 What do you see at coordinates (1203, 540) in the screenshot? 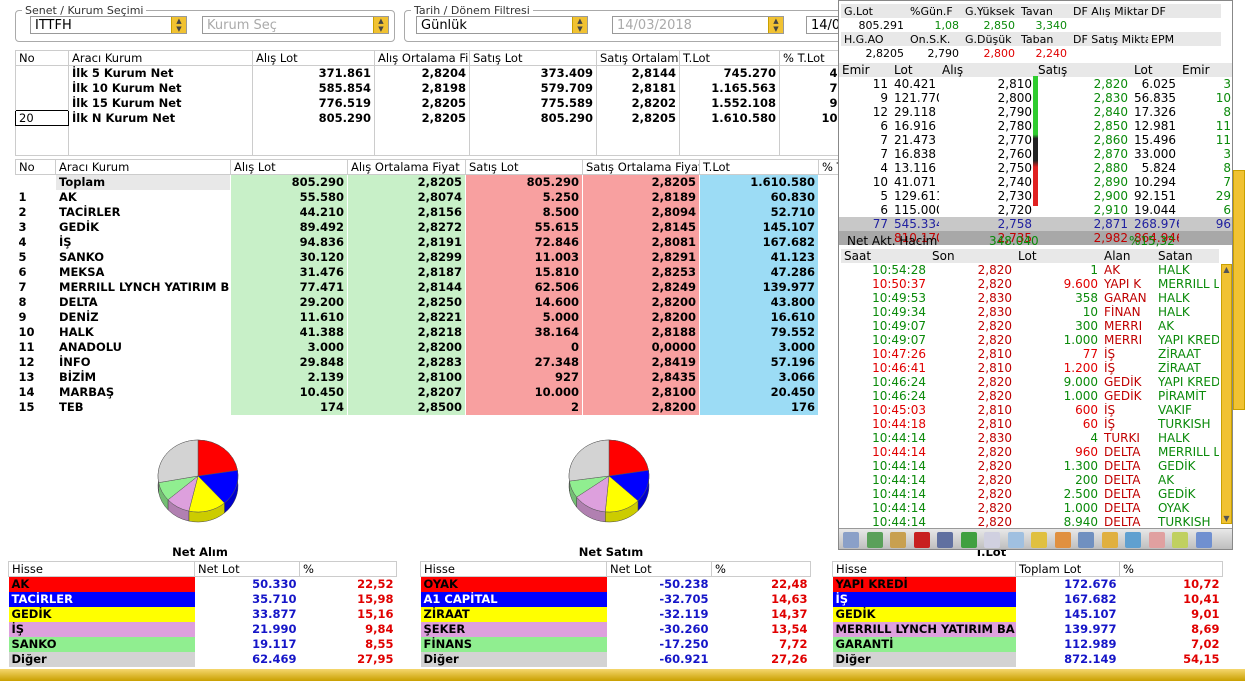
I see `save-tool-icon` at bounding box center [1203, 540].